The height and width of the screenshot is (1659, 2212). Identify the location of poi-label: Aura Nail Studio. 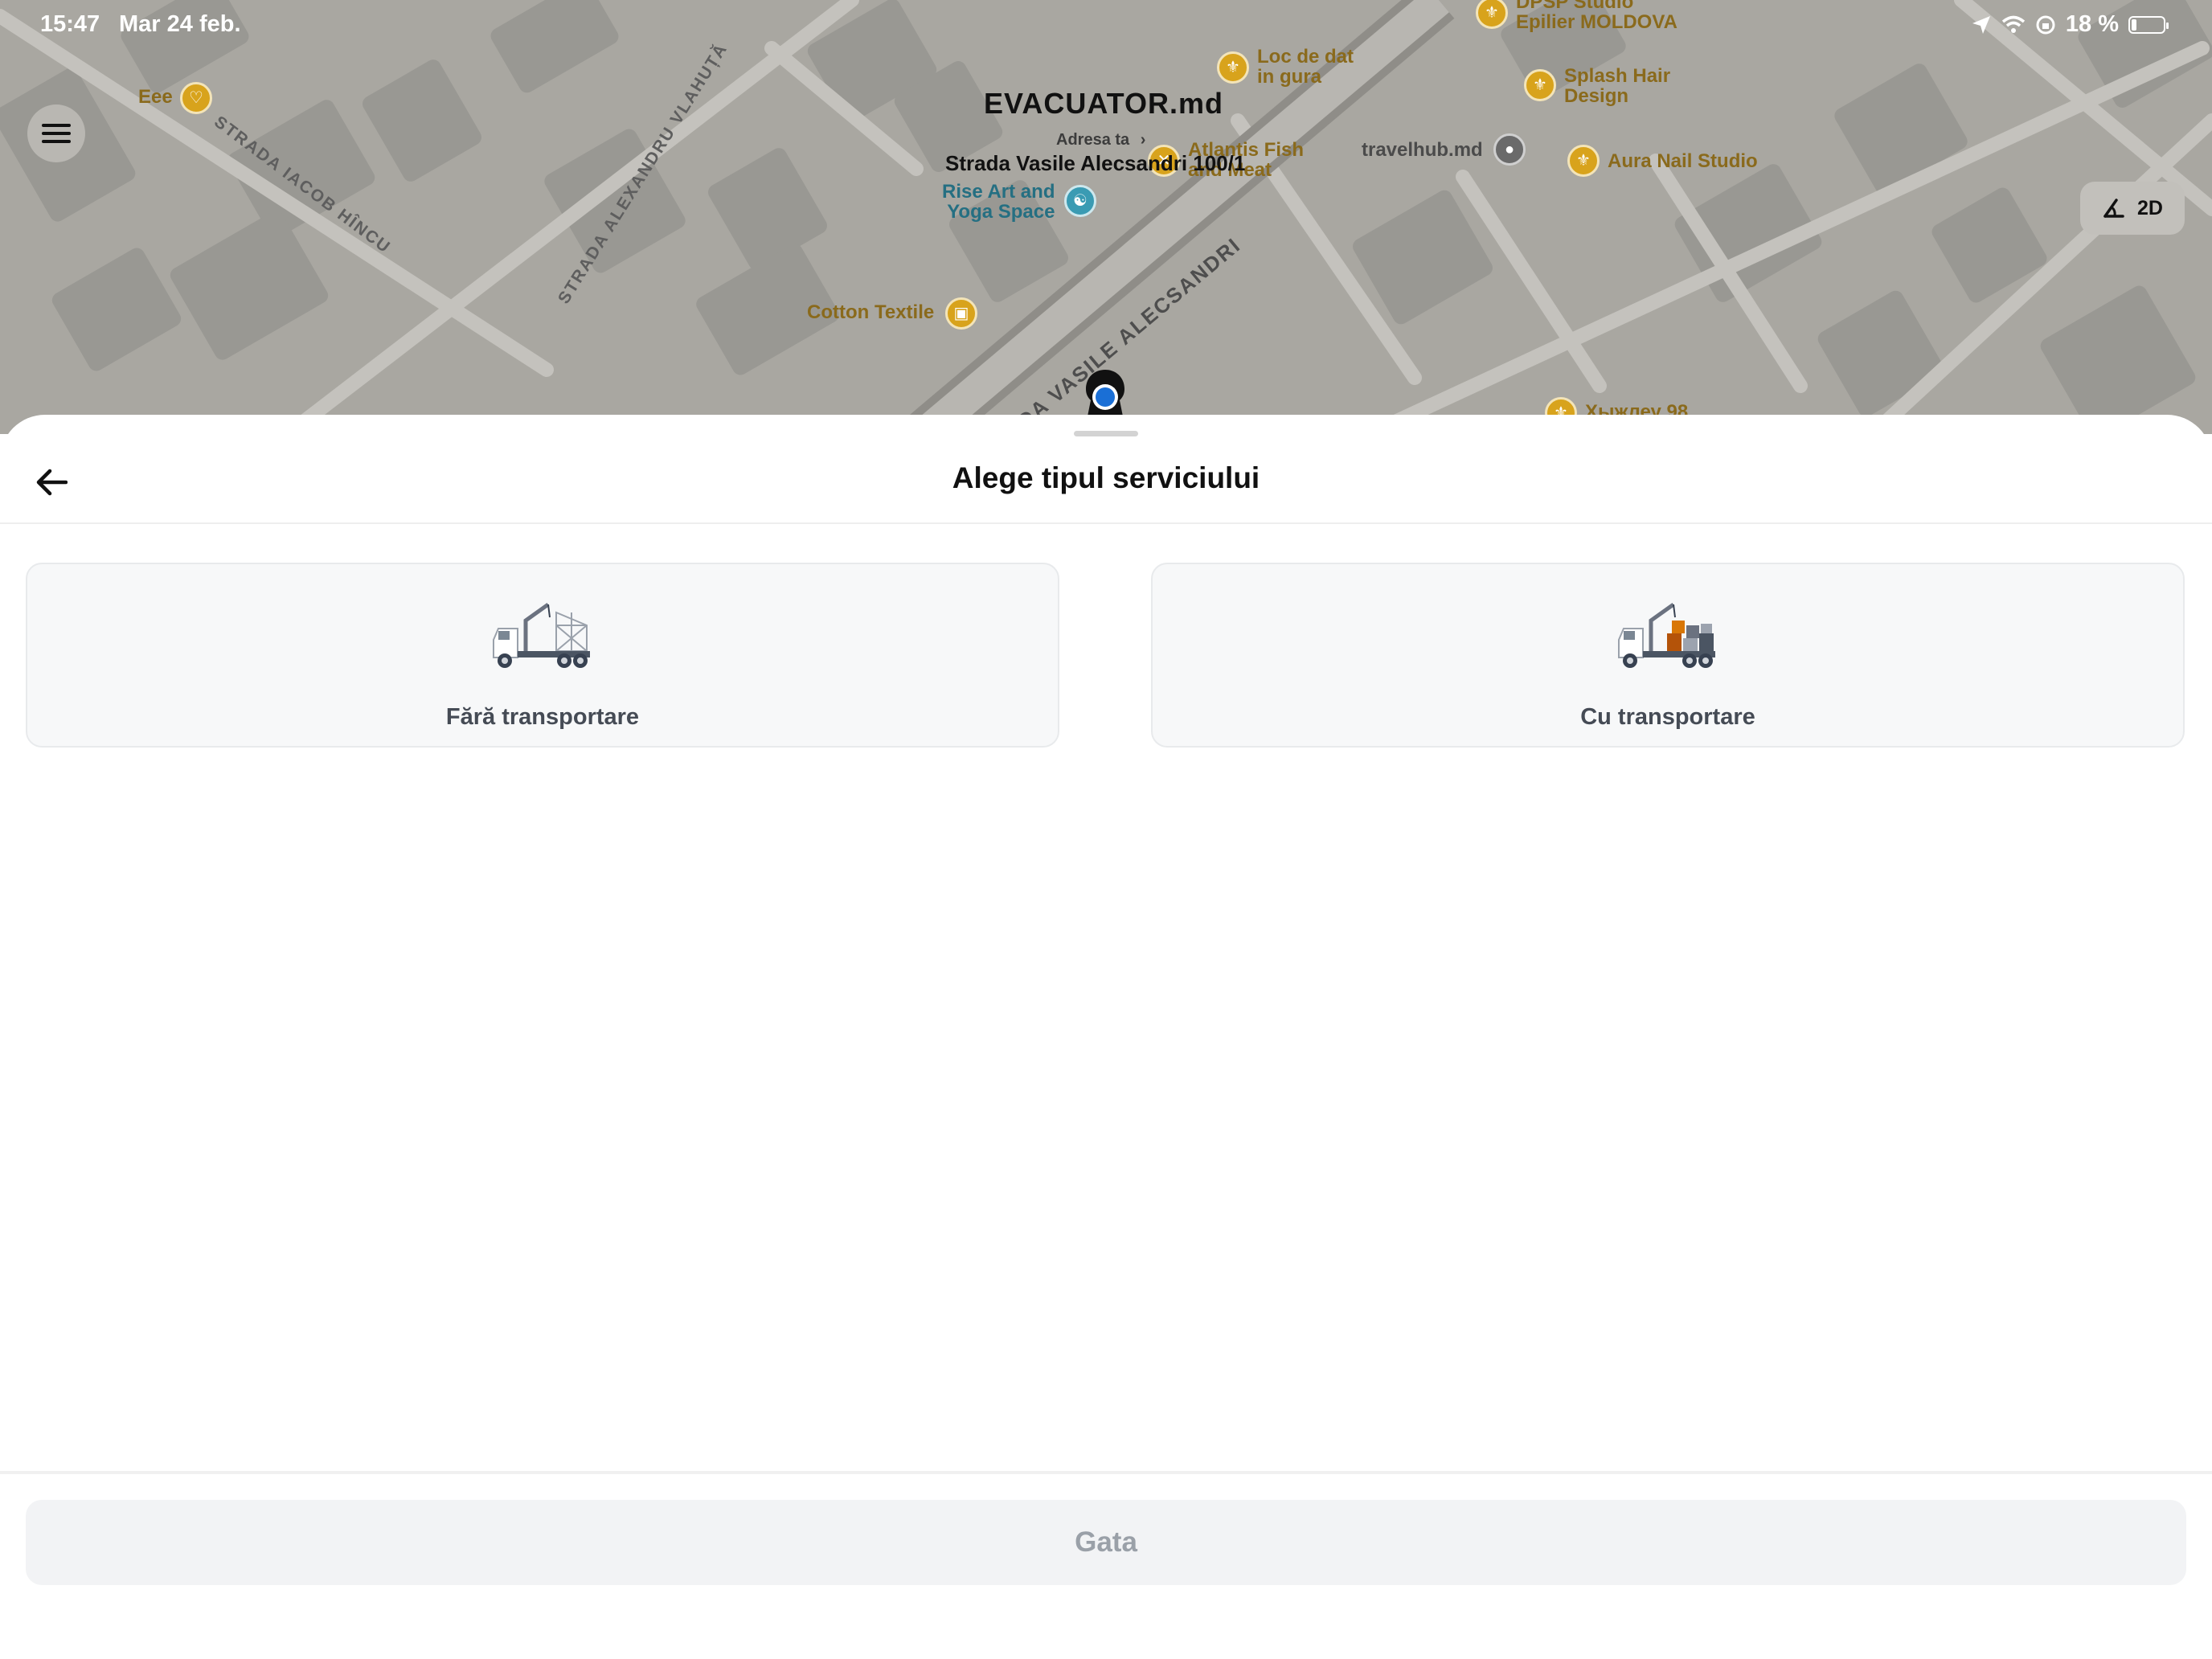
(1683, 161).